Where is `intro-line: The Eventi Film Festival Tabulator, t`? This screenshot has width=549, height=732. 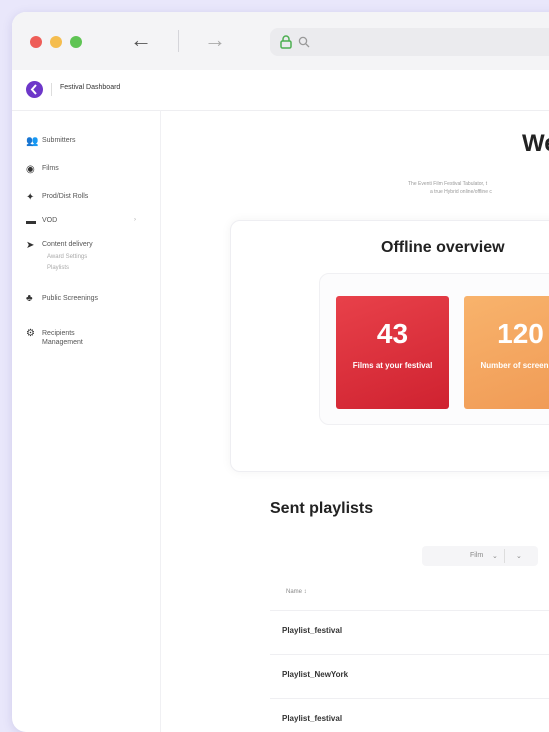
intro-line: The Eventi Film Festival Tabulator, t is located at coordinates (450, 184).